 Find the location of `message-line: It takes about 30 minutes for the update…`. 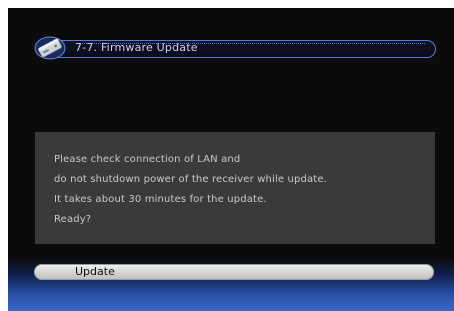

message-line: It takes about 30 minutes for the update… is located at coordinates (160, 199).